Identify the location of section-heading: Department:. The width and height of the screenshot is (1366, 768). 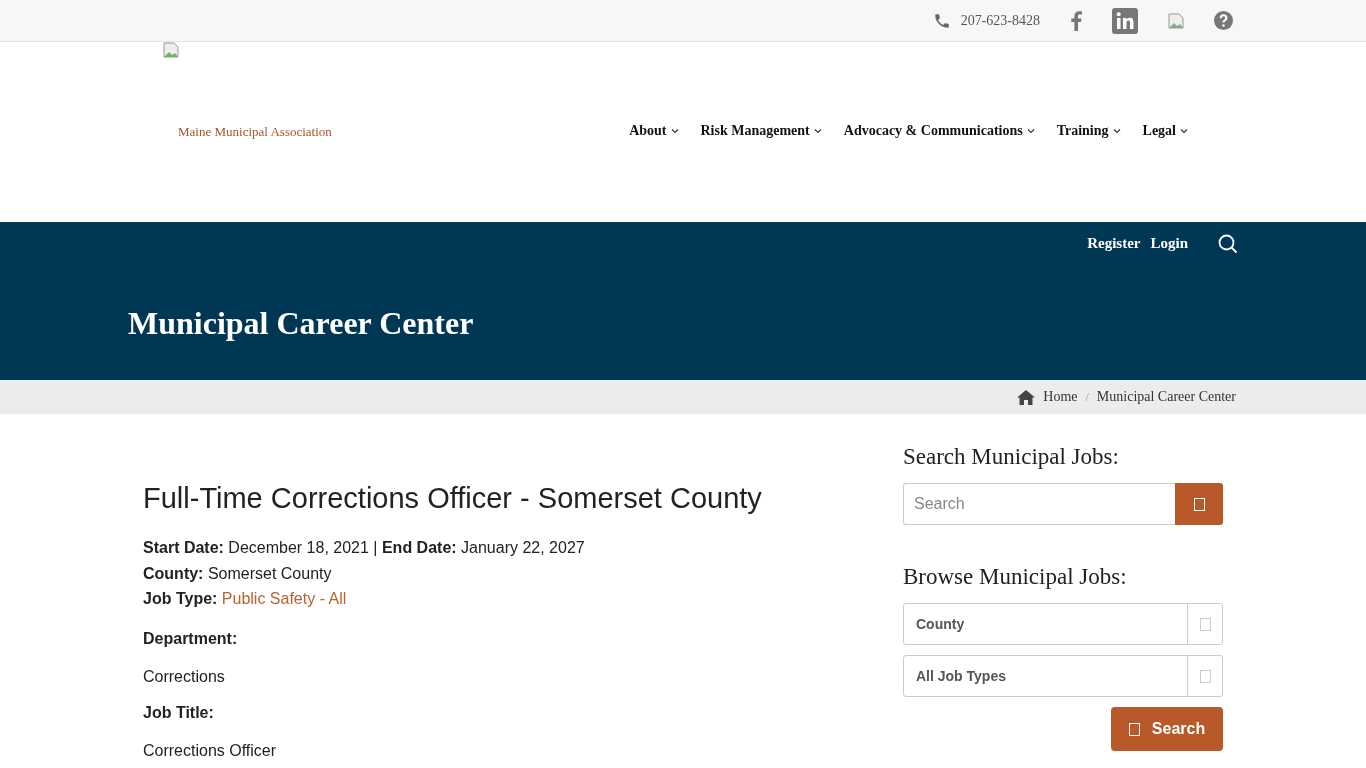
(191, 638).